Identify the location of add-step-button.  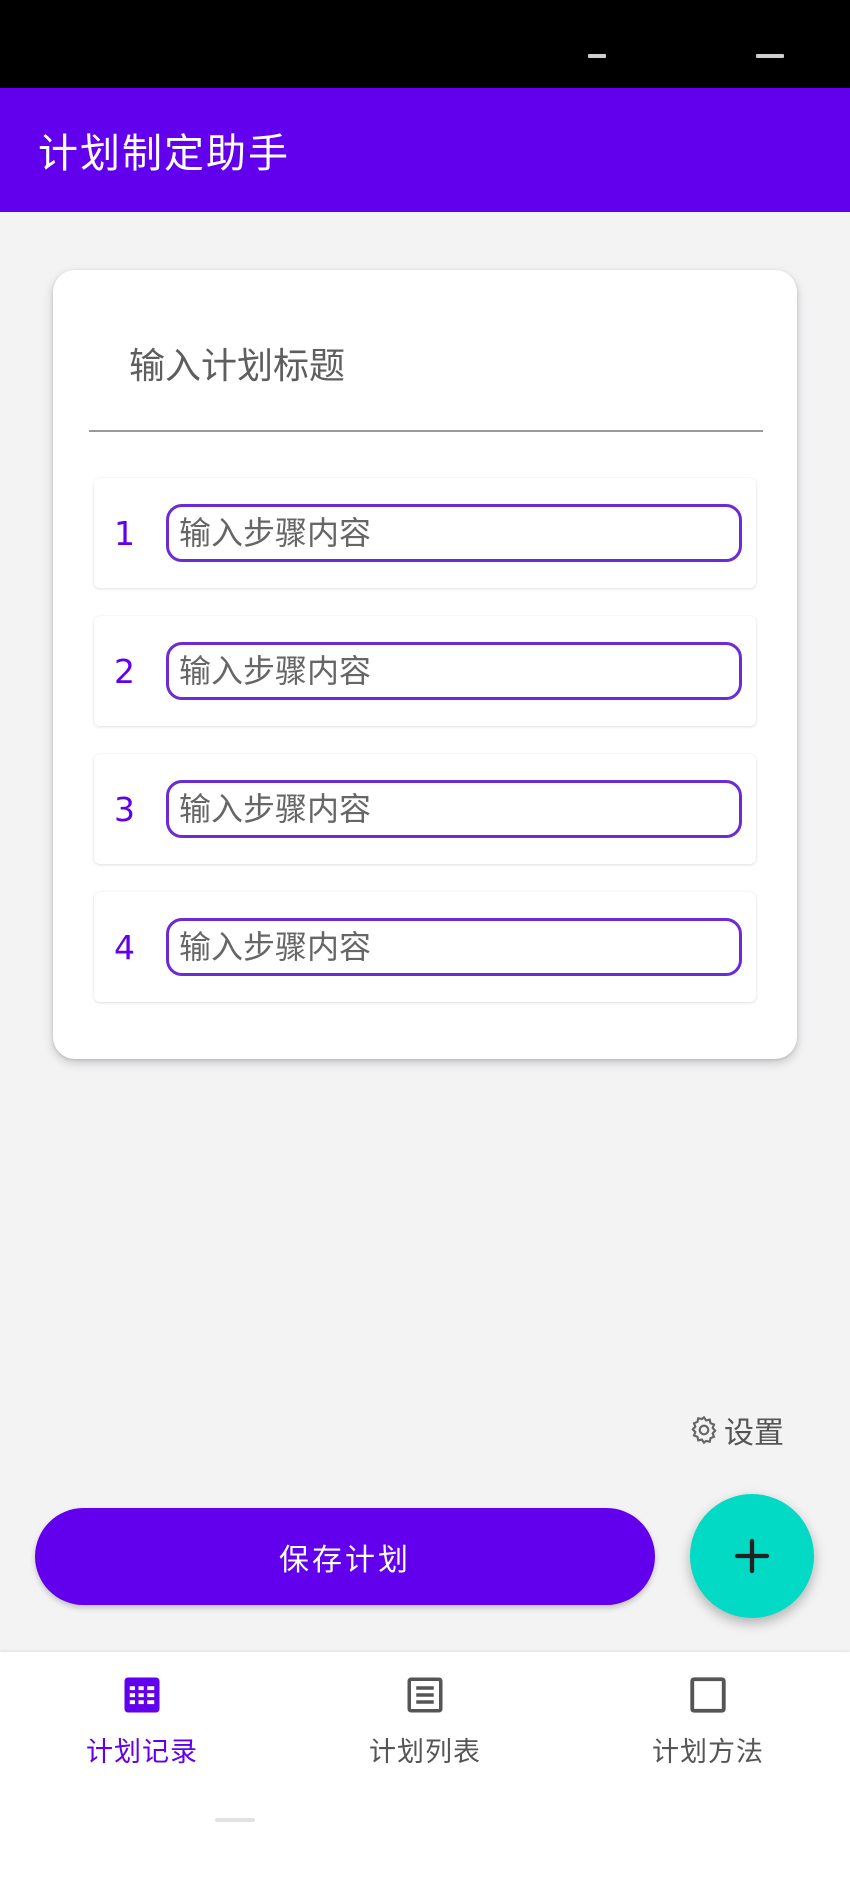
(752, 1556).